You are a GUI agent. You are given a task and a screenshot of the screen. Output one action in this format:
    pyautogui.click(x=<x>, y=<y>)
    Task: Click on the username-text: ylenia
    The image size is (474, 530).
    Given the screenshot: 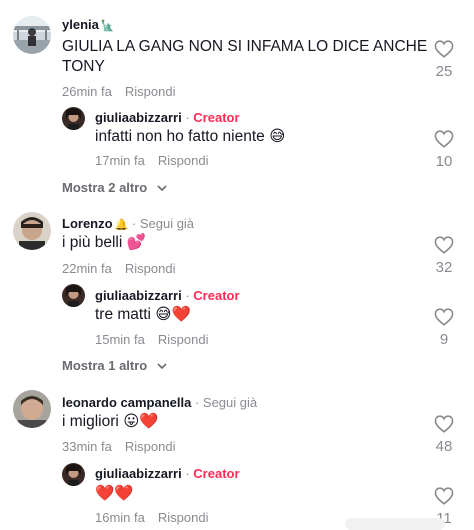 What is the action you would take?
    pyautogui.click(x=80, y=24)
    